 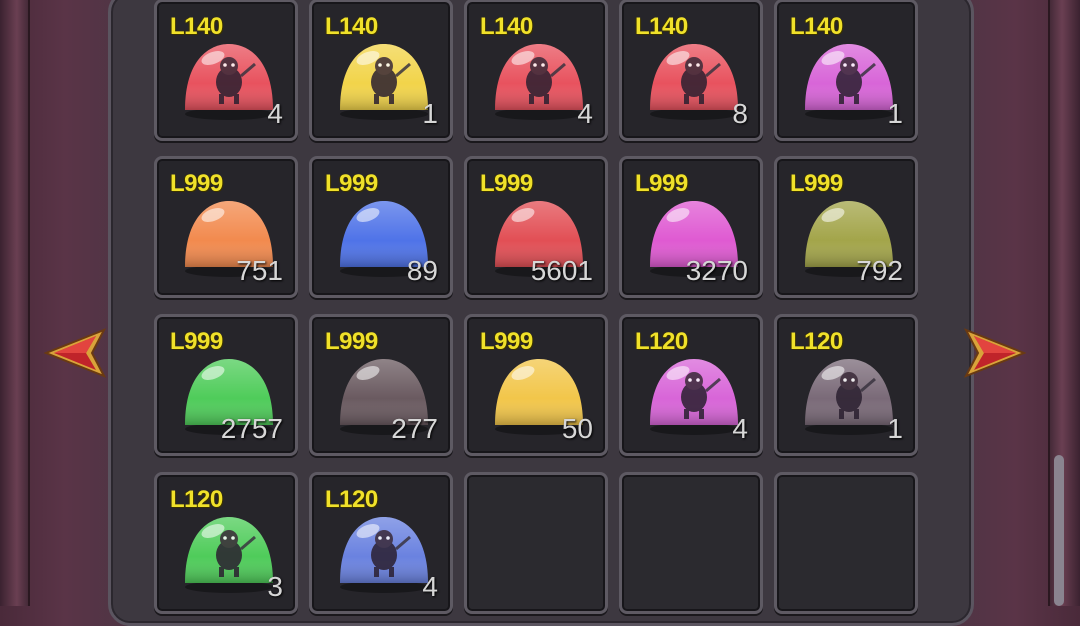 I want to click on slime-with-sword-warrior-icon, so click(x=694, y=80).